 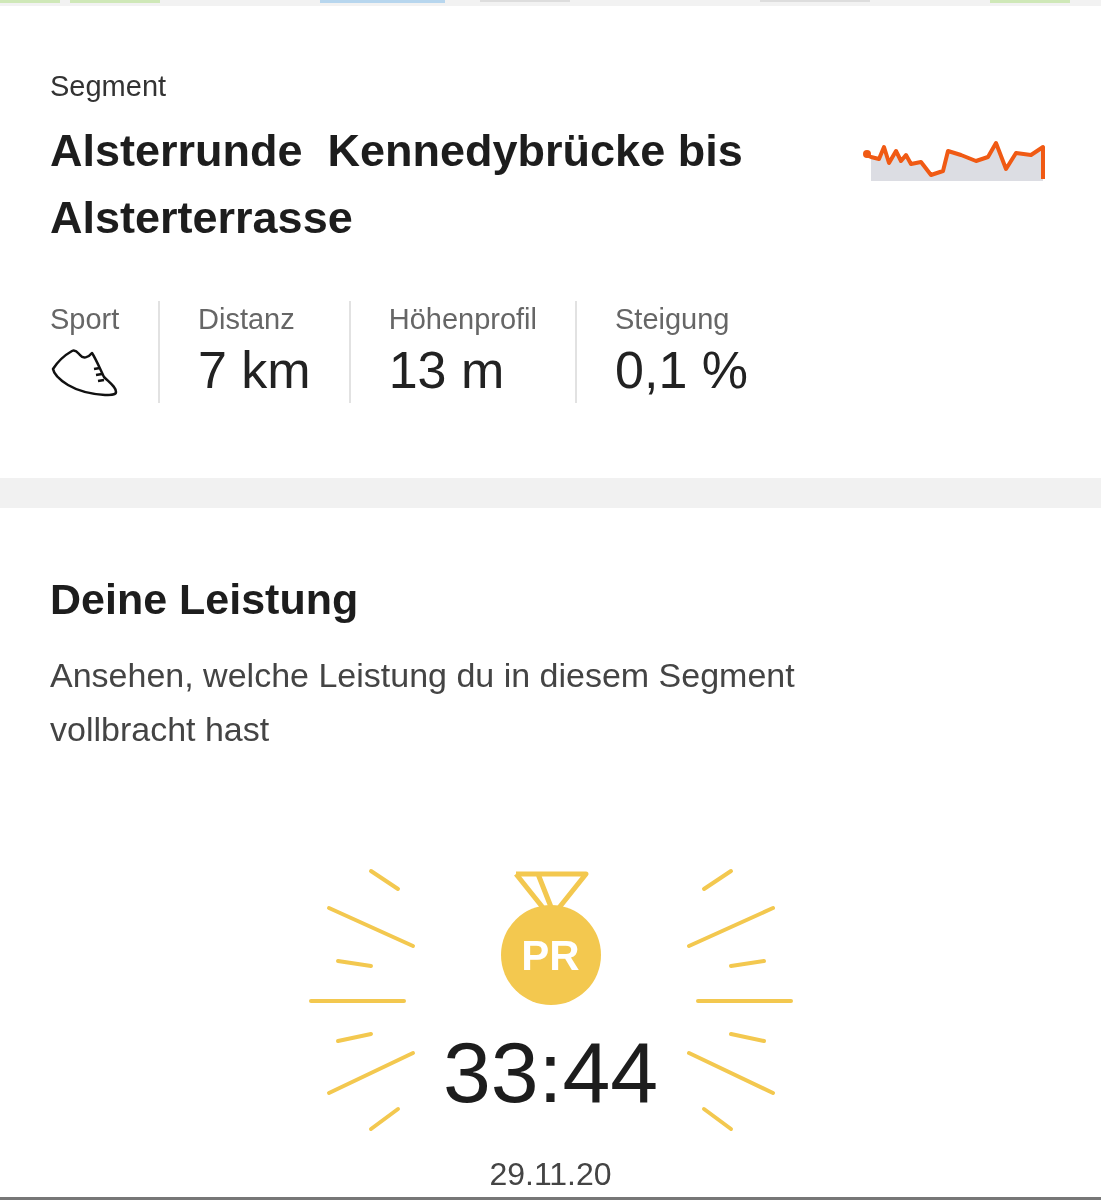 I want to click on stat-value: 13 m, so click(x=447, y=370).